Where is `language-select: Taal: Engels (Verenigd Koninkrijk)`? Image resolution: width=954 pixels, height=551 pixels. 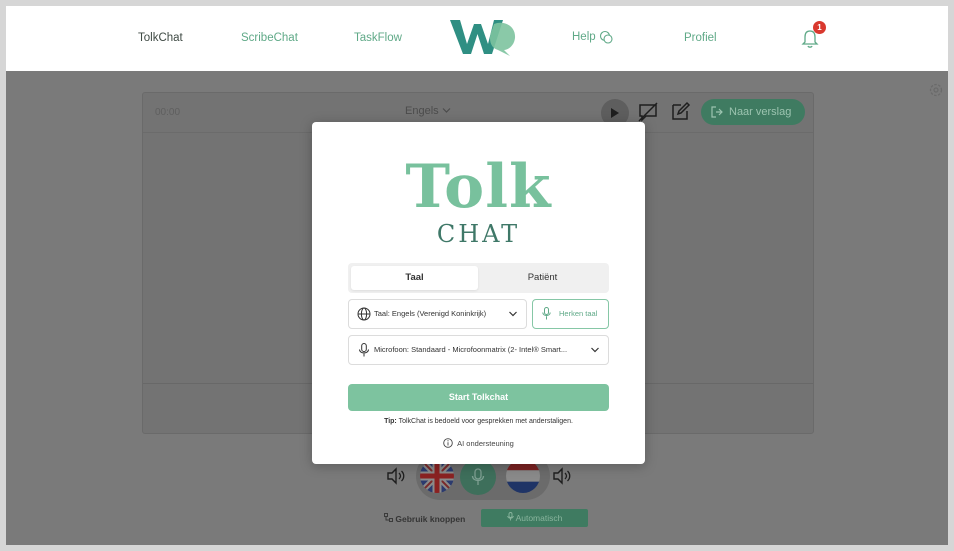
language-select: Taal: Engels (Verenigd Koninkrijk) is located at coordinates (437, 314).